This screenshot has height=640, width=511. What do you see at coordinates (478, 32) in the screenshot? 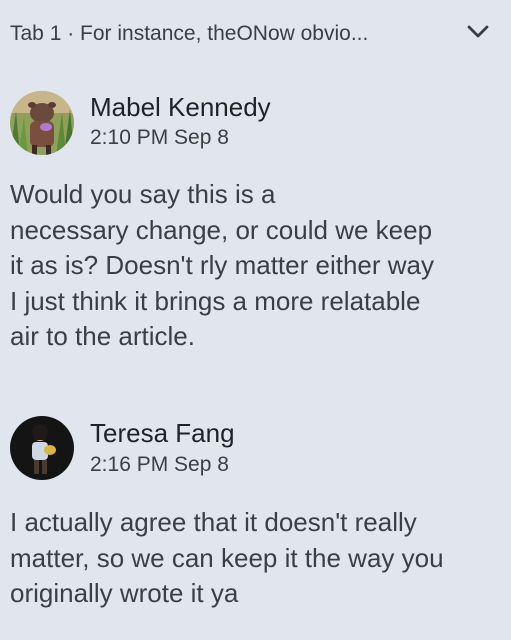
I see `chevron-down-icon` at bounding box center [478, 32].